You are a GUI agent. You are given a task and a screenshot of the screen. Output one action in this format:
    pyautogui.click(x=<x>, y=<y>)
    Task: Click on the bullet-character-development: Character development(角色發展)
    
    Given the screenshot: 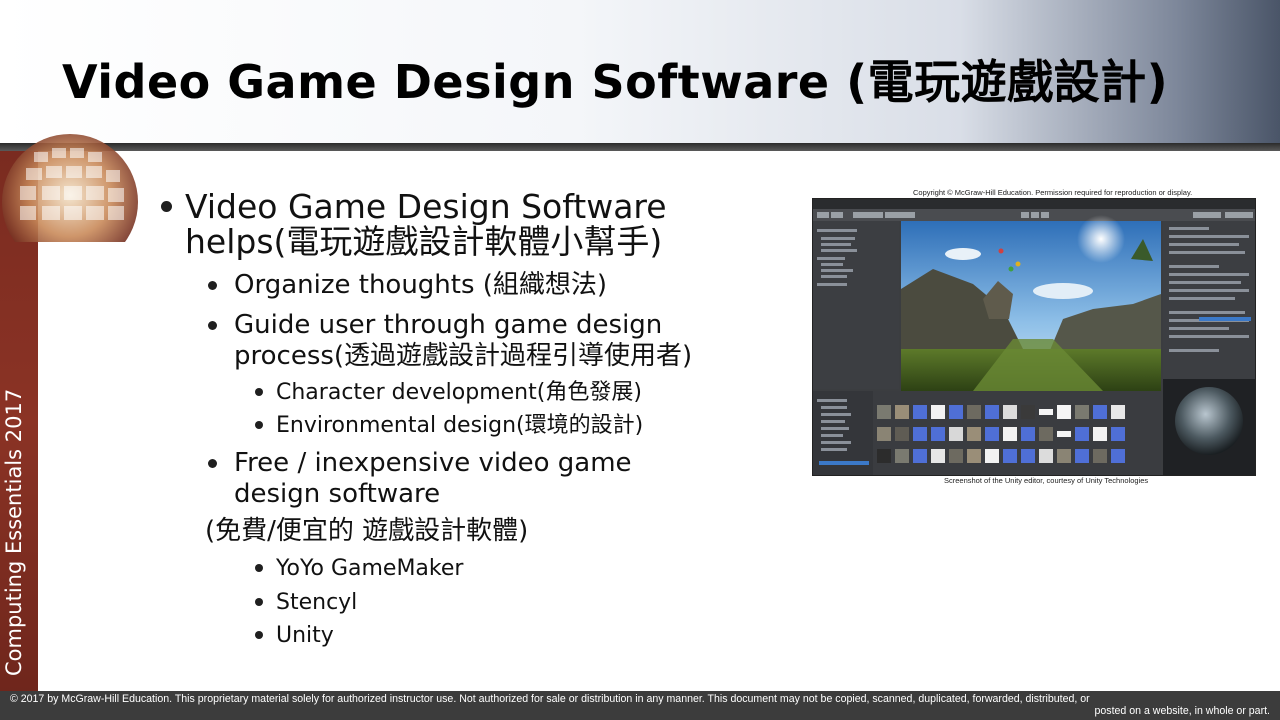 What is the action you would take?
    pyautogui.click(x=448, y=392)
    